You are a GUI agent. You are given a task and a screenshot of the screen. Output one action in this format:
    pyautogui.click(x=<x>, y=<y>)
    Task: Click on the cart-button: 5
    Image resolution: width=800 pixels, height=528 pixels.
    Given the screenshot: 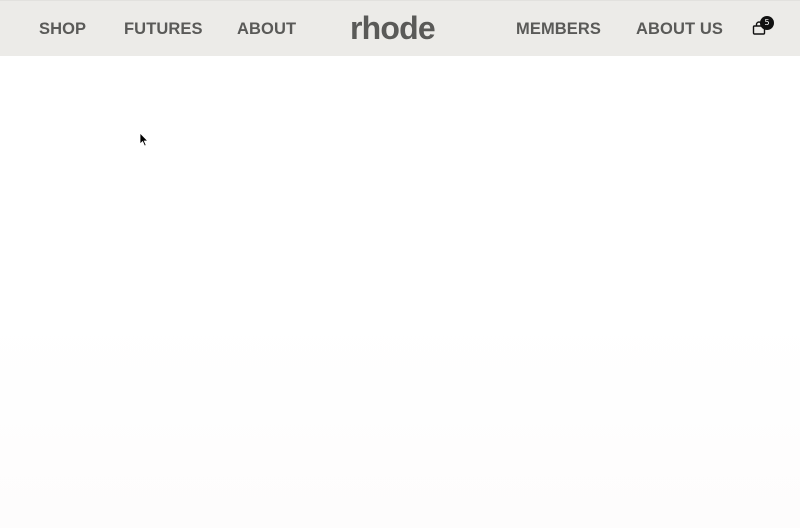 What is the action you would take?
    pyautogui.click(x=763, y=26)
    